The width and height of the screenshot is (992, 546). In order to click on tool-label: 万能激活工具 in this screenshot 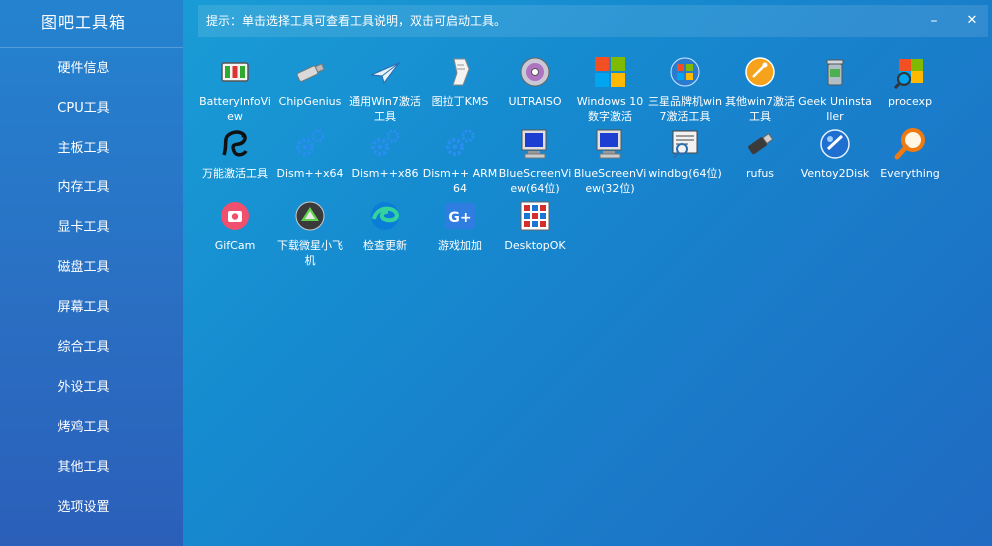, I will do `click(235, 173)`.